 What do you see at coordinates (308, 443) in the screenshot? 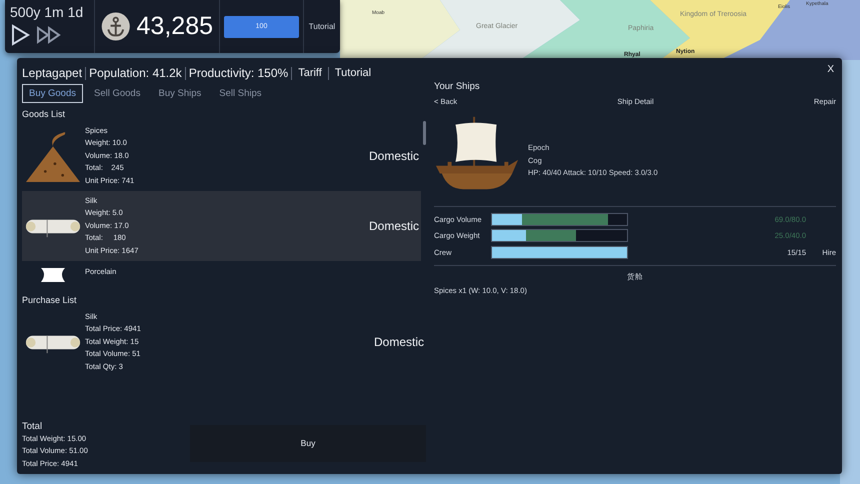
I see `buy-button: Buy` at bounding box center [308, 443].